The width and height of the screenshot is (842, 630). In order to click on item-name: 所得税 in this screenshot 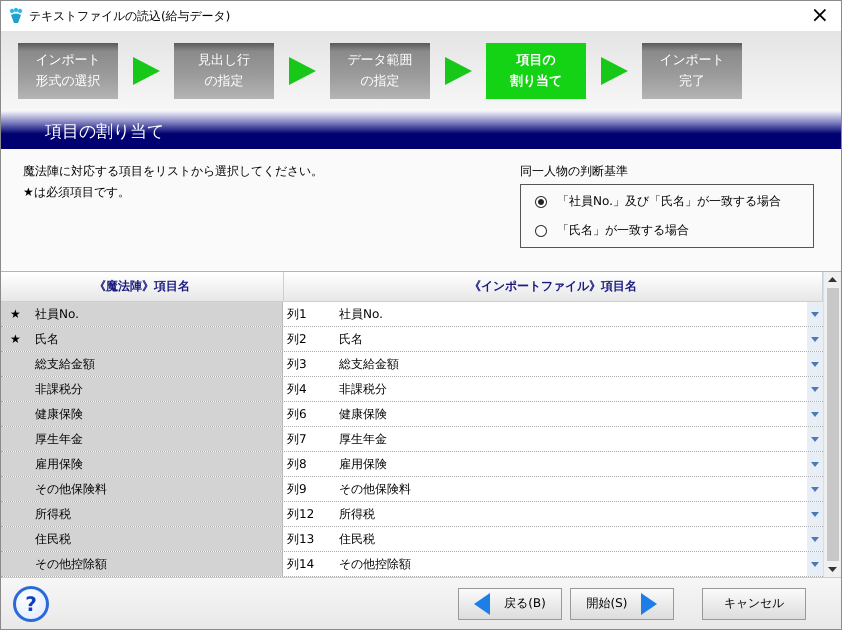, I will do `click(53, 514)`.